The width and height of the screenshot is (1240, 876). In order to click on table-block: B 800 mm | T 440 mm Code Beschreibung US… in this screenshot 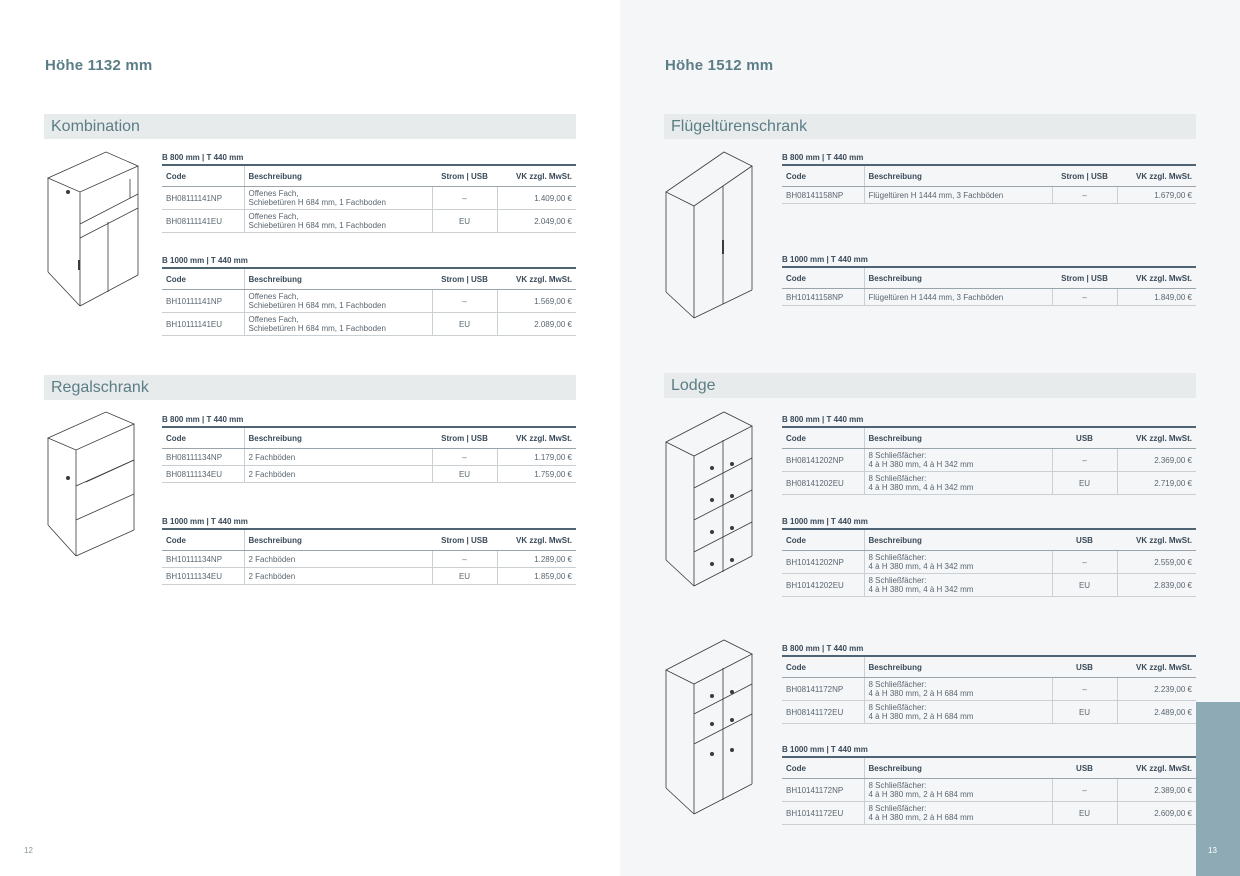, I will do `click(989, 683)`.